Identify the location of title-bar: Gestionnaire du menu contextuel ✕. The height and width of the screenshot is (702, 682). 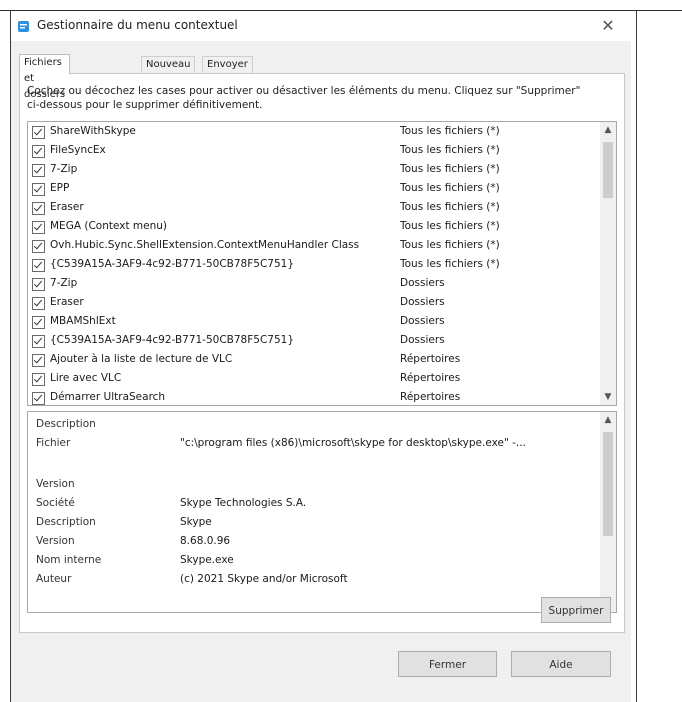
(321, 26).